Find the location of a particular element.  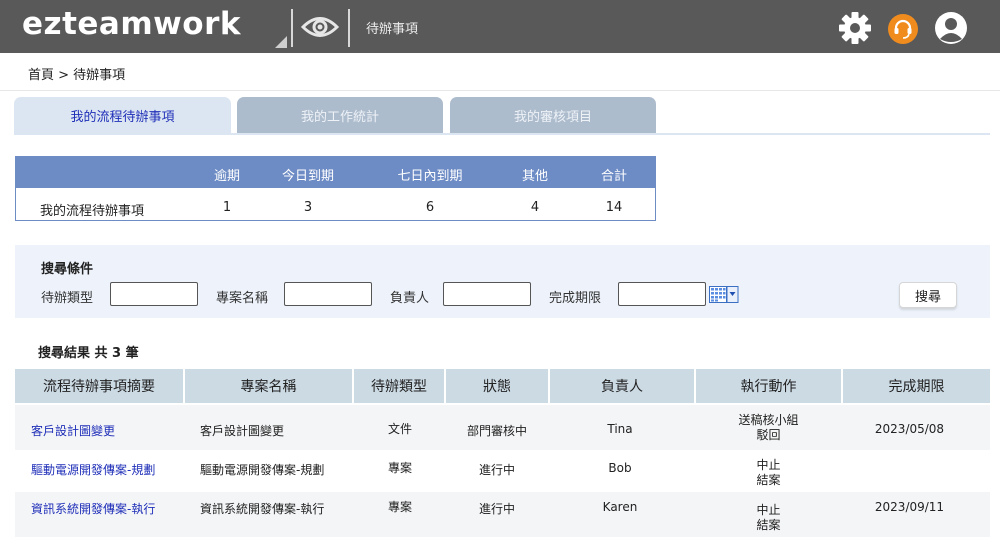

summary-value-due-7days: 6 is located at coordinates (430, 207).